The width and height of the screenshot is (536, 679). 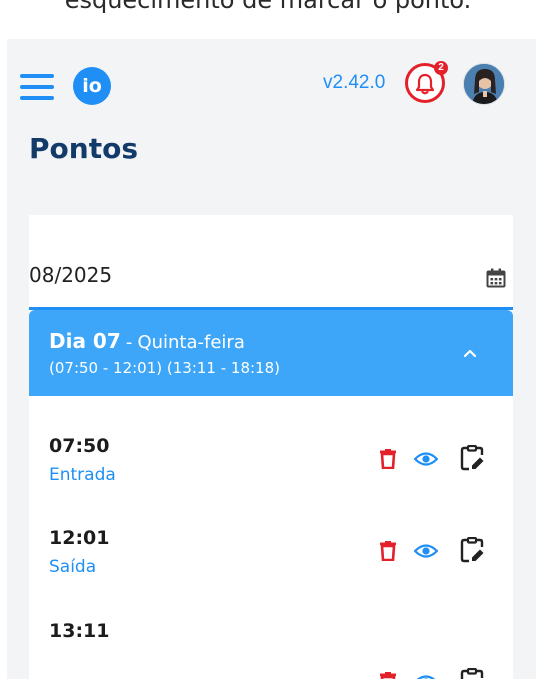 I want to click on app-version: v2.42.0, so click(x=354, y=82).